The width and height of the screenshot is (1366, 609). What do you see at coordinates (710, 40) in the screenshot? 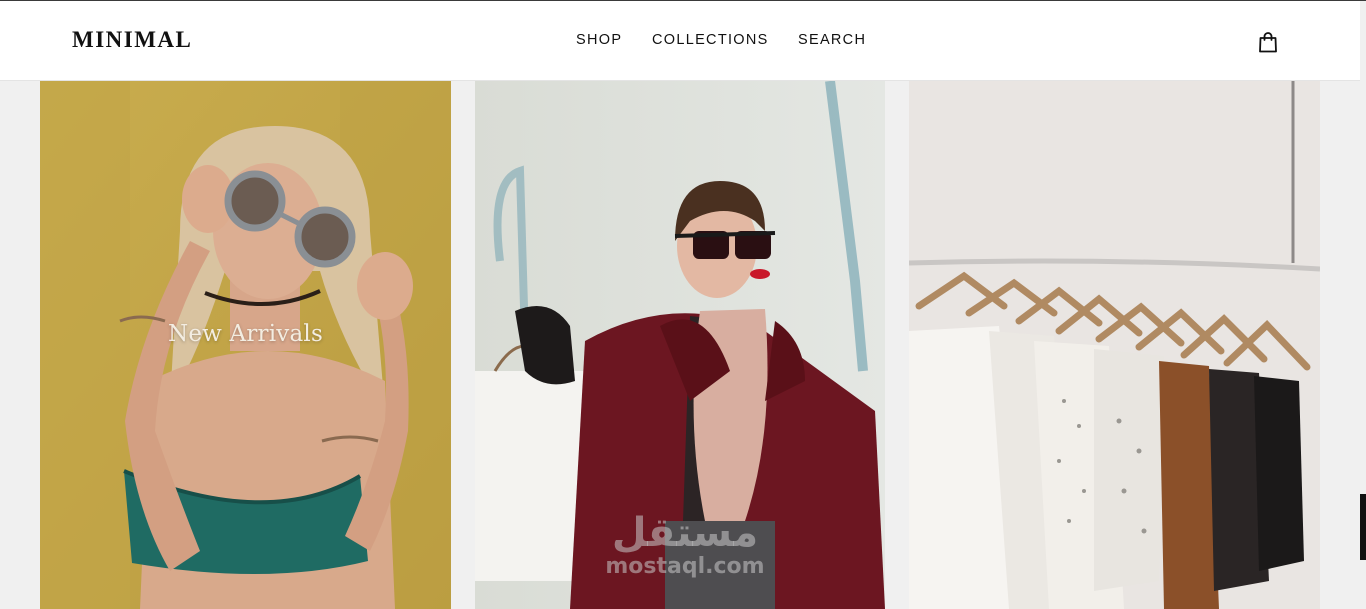
I see `nav-item-collections: COLLECTIONS` at bounding box center [710, 40].